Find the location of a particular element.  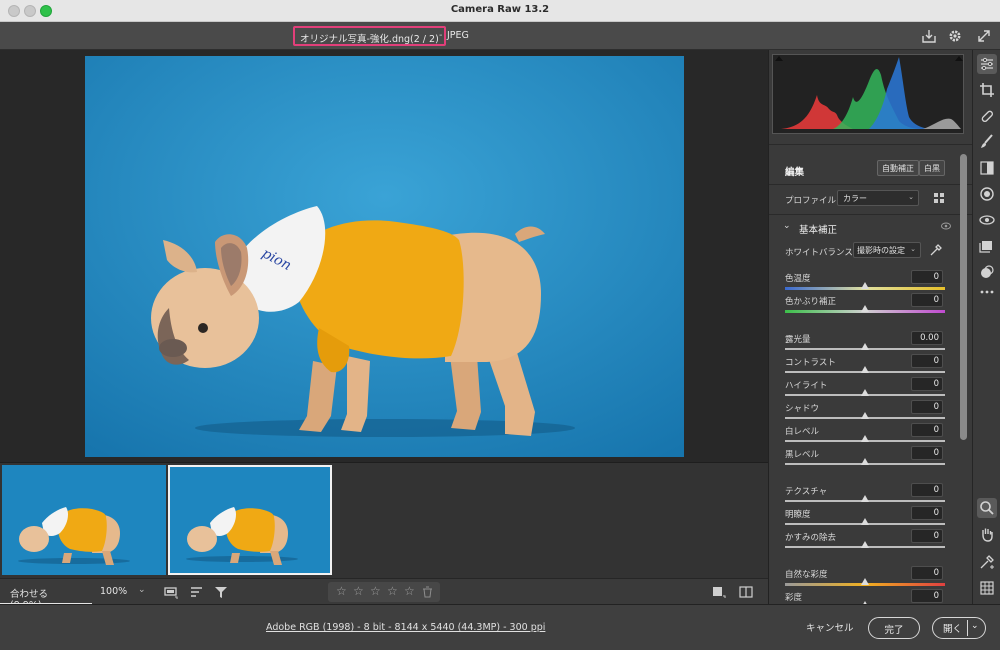

profile-browser-icon is located at coordinates (939, 198).